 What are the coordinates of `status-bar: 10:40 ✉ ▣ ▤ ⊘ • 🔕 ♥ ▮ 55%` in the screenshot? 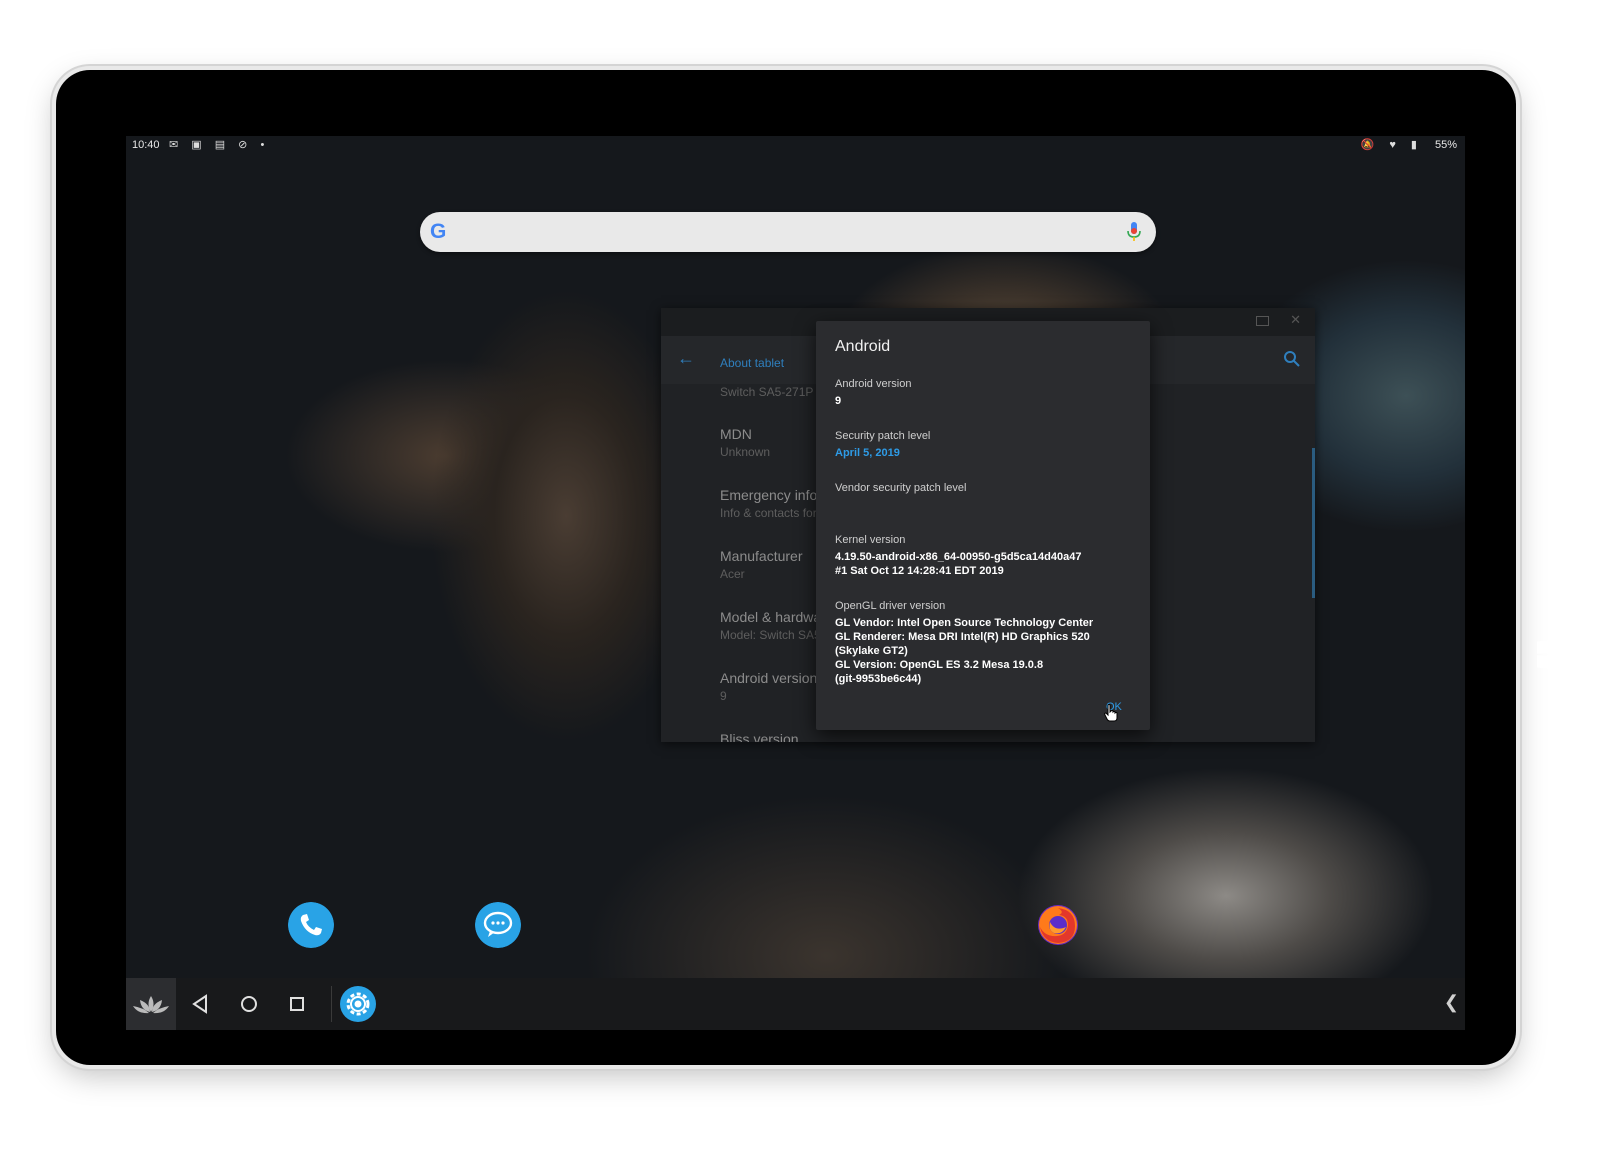 It's located at (795, 145).